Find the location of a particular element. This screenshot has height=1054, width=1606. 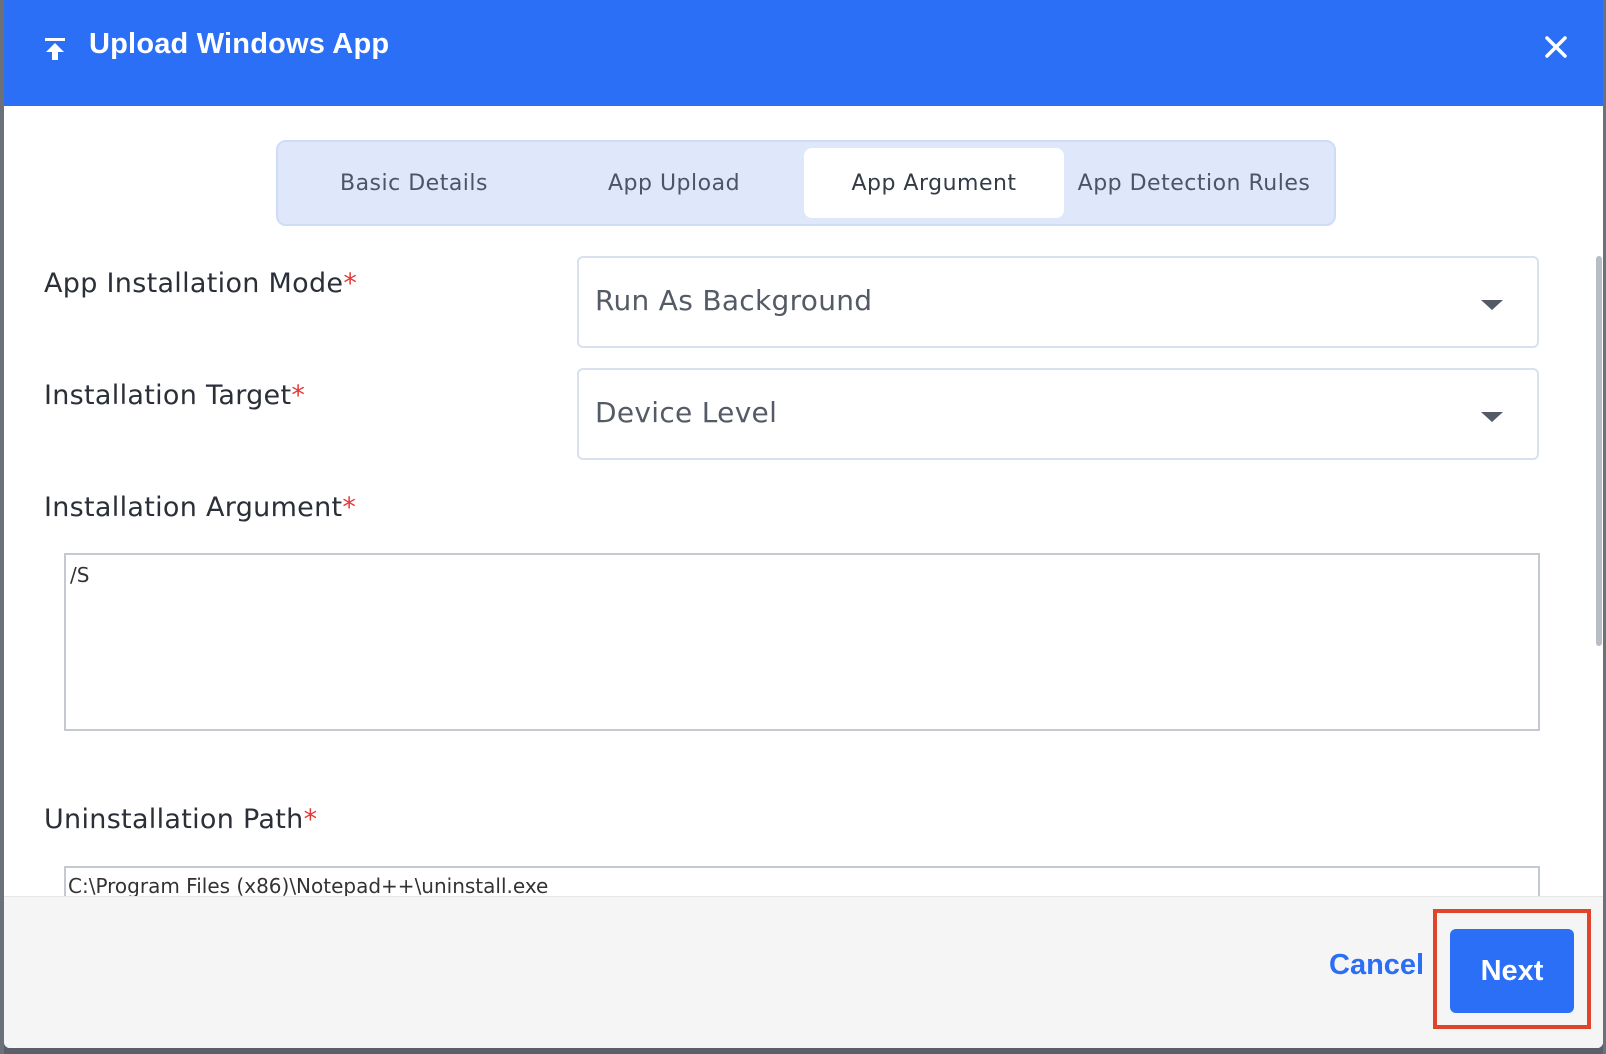

close-icon is located at coordinates (1556, 47).